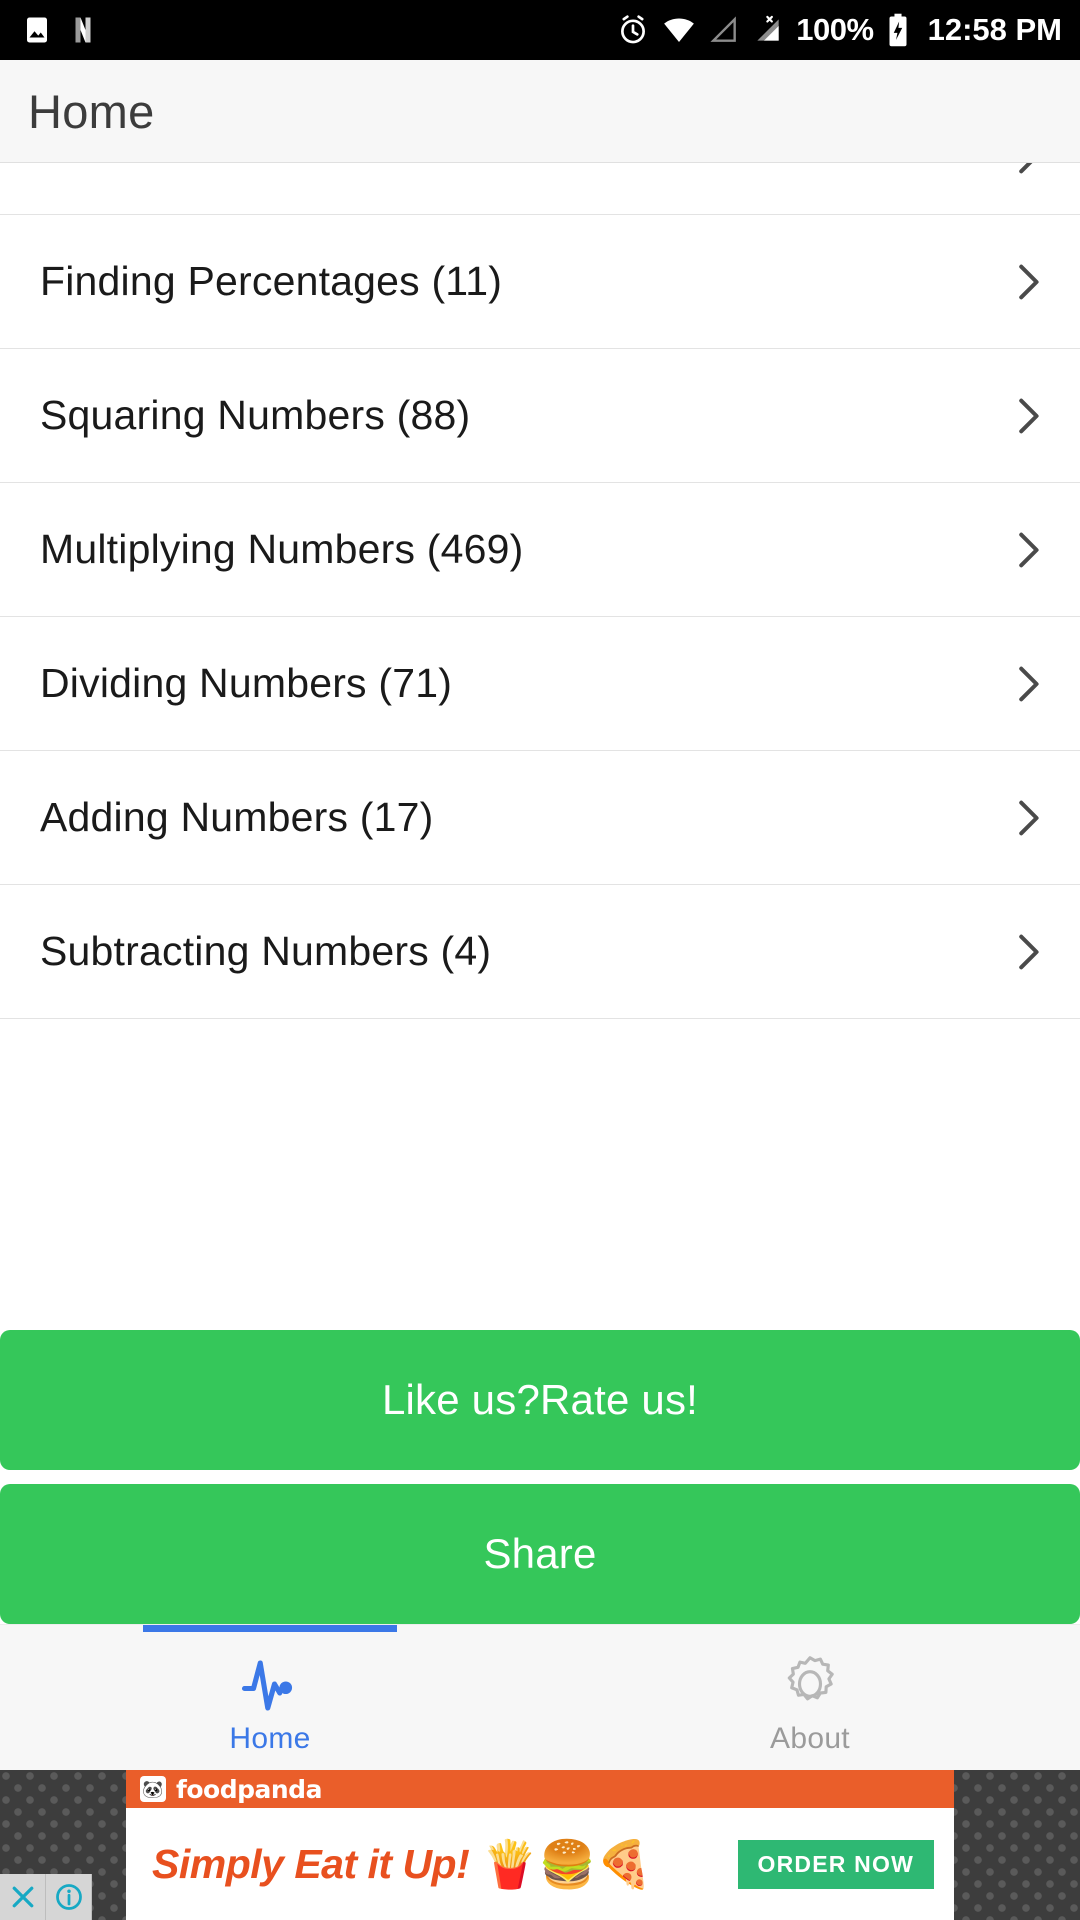 This screenshot has height=1920, width=1080. Describe the element at coordinates (255, 415) in the screenshot. I see `list-item-label: Squaring Numbers (88)` at that location.